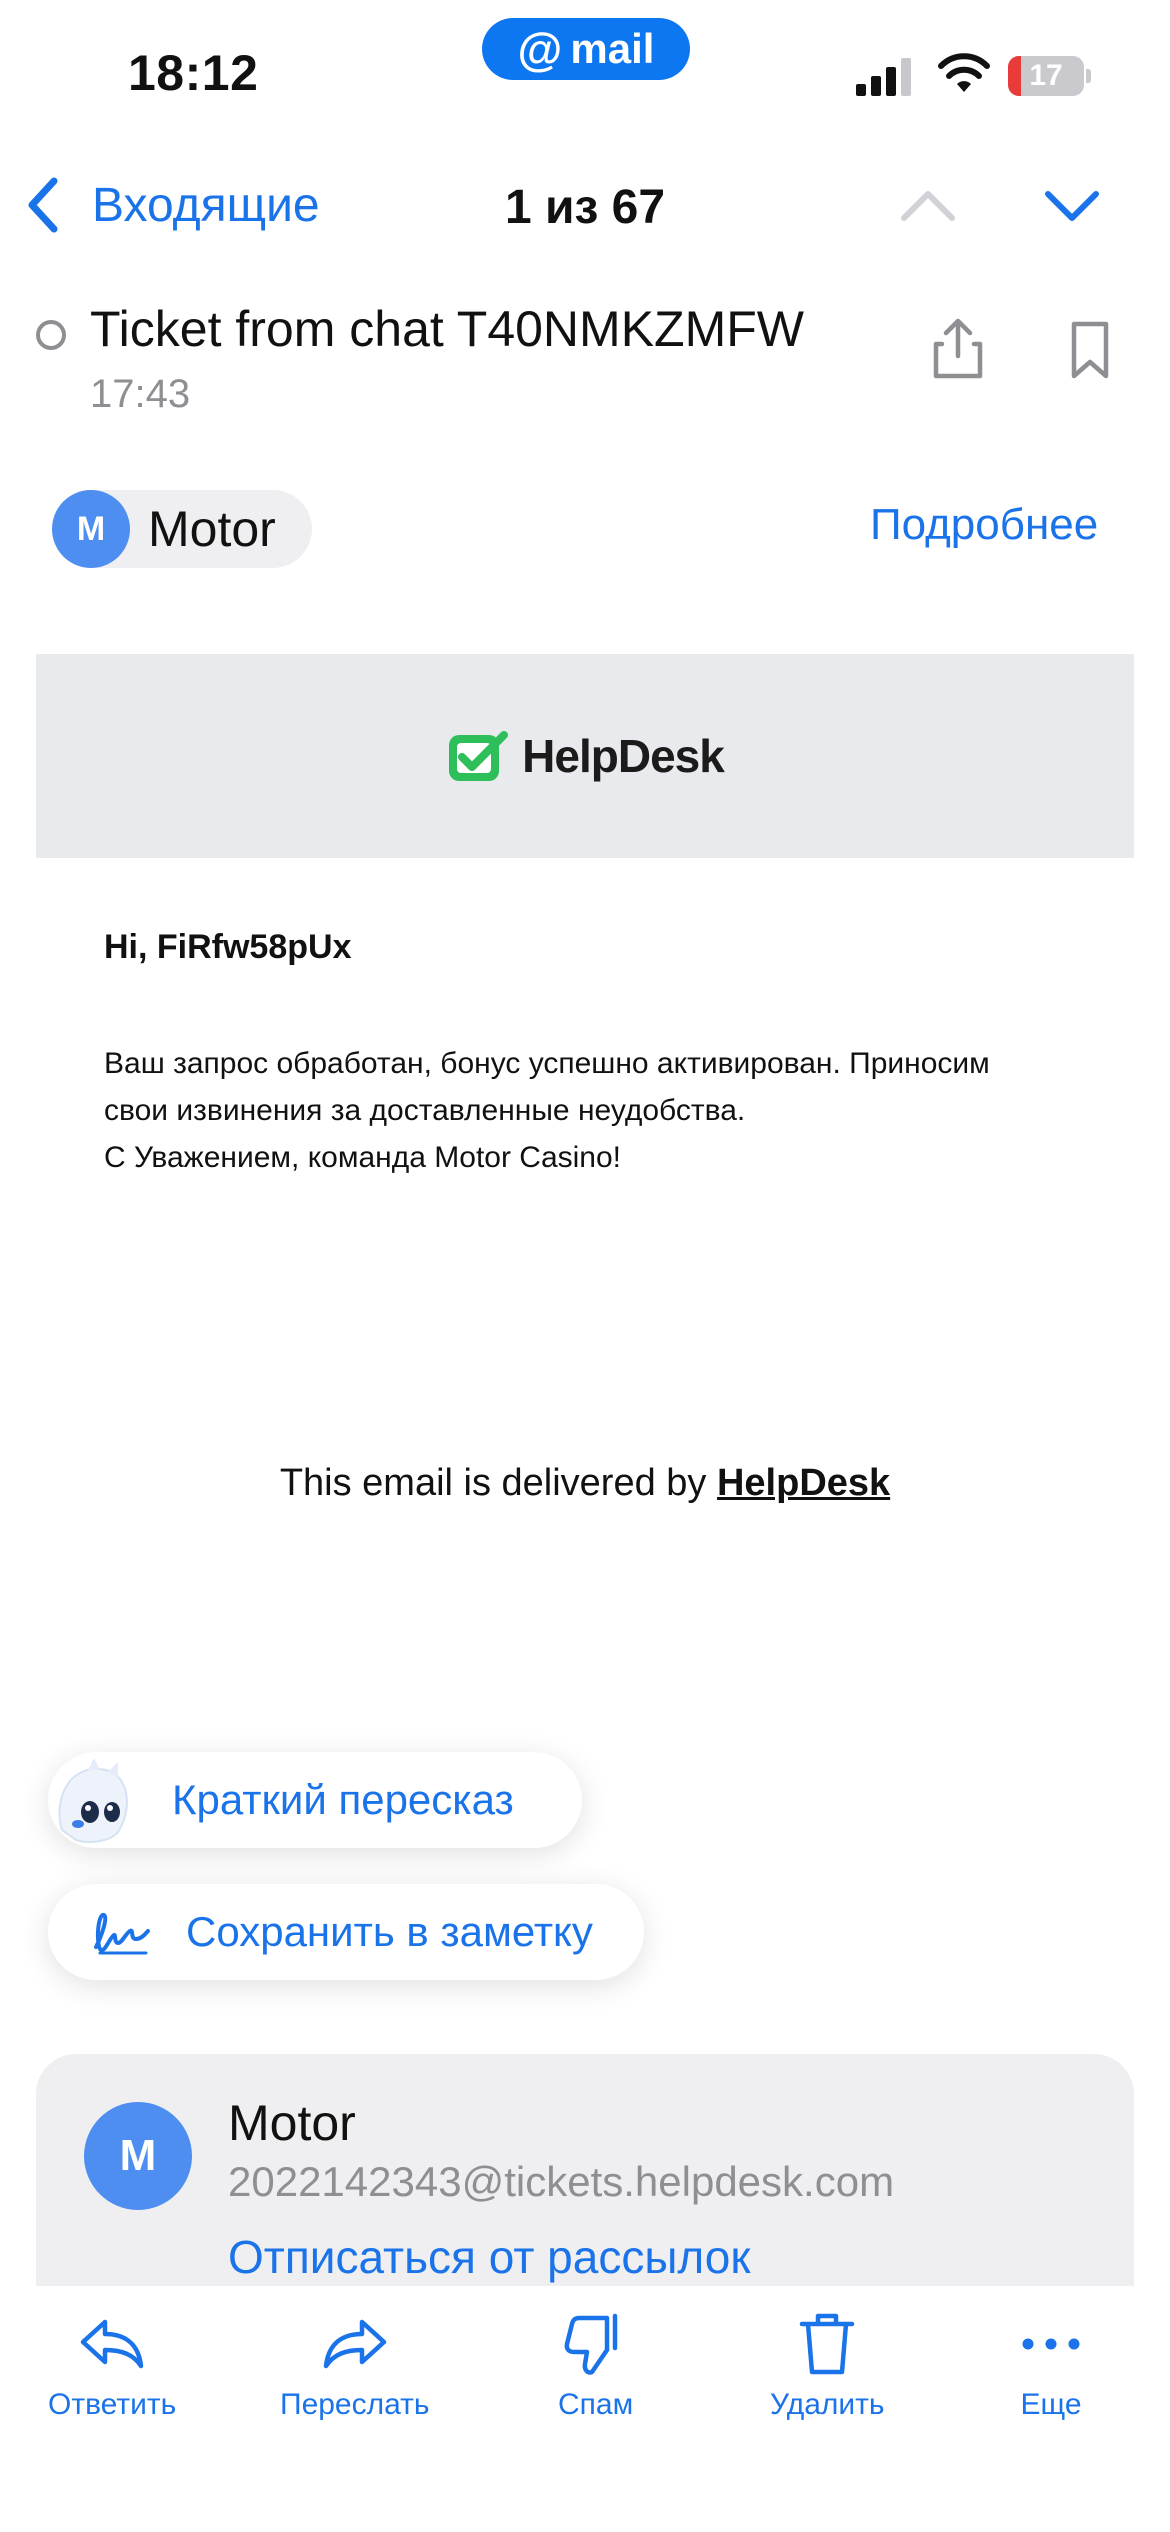 This screenshot has height=2532, width=1170. What do you see at coordinates (1046, 75) in the screenshot?
I see `battery-level: 17` at bounding box center [1046, 75].